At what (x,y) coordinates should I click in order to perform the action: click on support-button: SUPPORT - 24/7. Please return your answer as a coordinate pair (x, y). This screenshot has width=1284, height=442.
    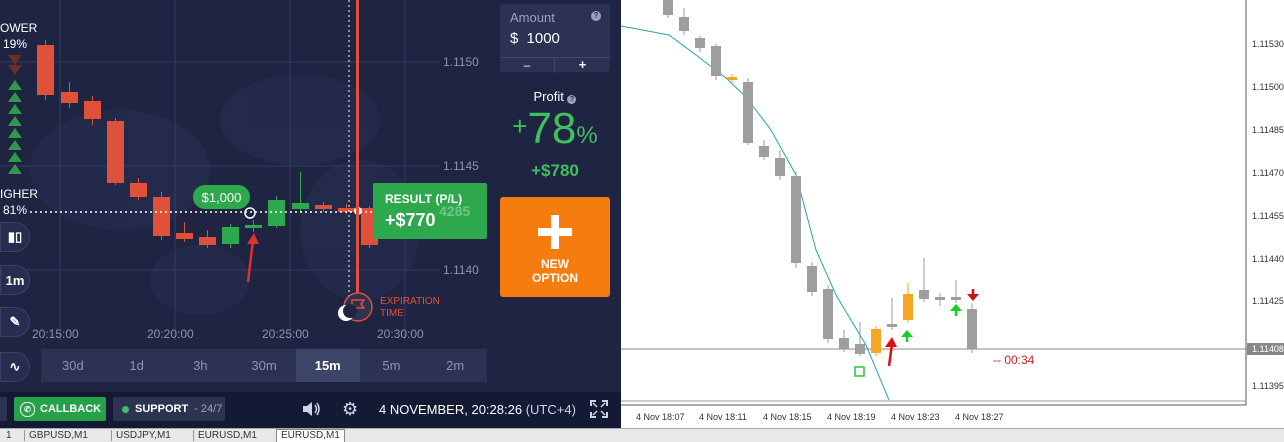
    Looking at the image, I should click on (169, 409).